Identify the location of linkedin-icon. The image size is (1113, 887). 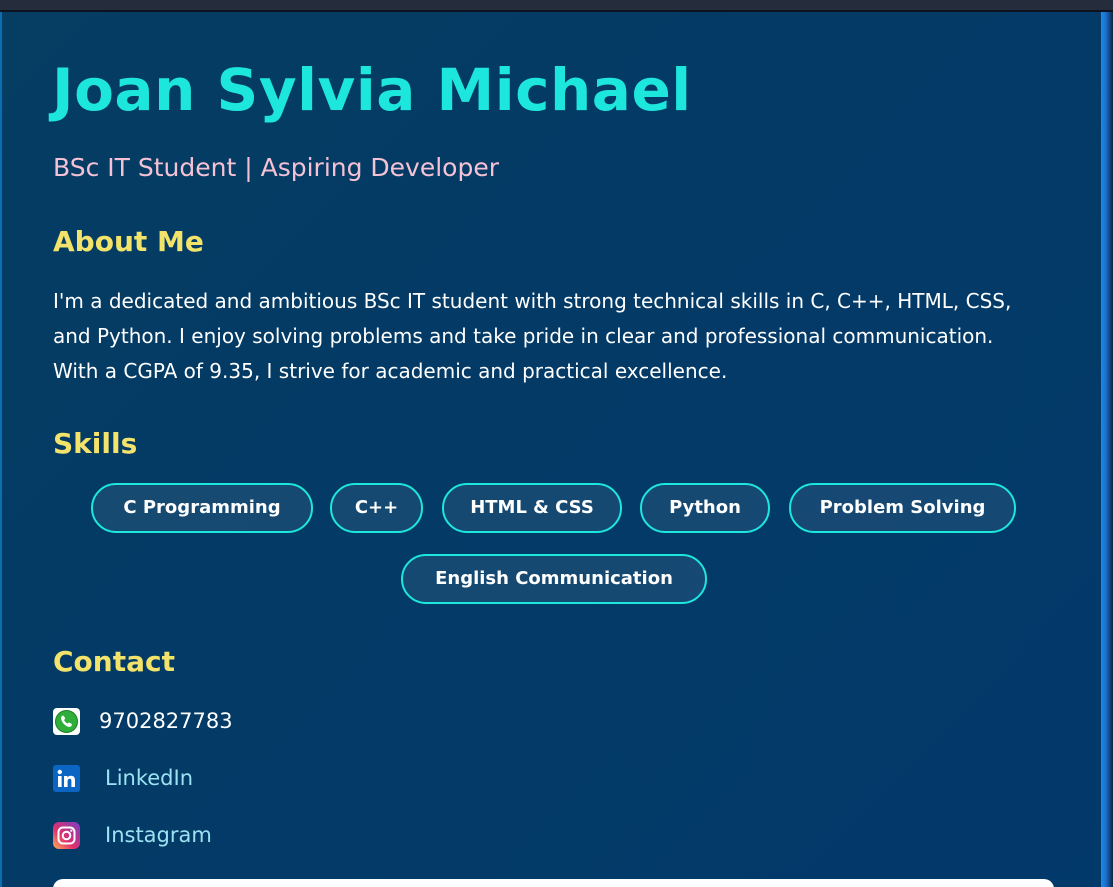
(66, 778).